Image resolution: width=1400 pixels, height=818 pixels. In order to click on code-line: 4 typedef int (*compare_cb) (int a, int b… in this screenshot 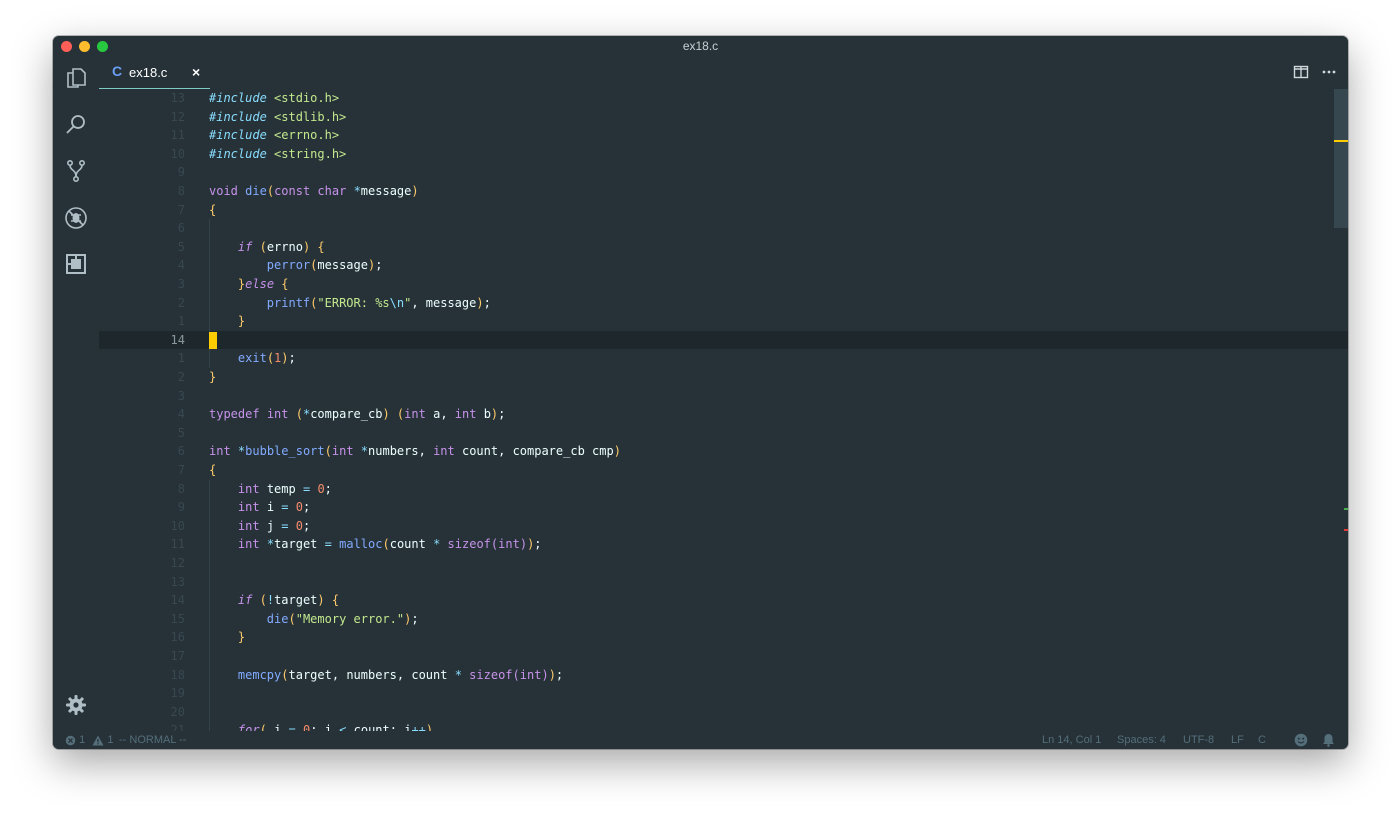, I will do `click(723, 414)`.